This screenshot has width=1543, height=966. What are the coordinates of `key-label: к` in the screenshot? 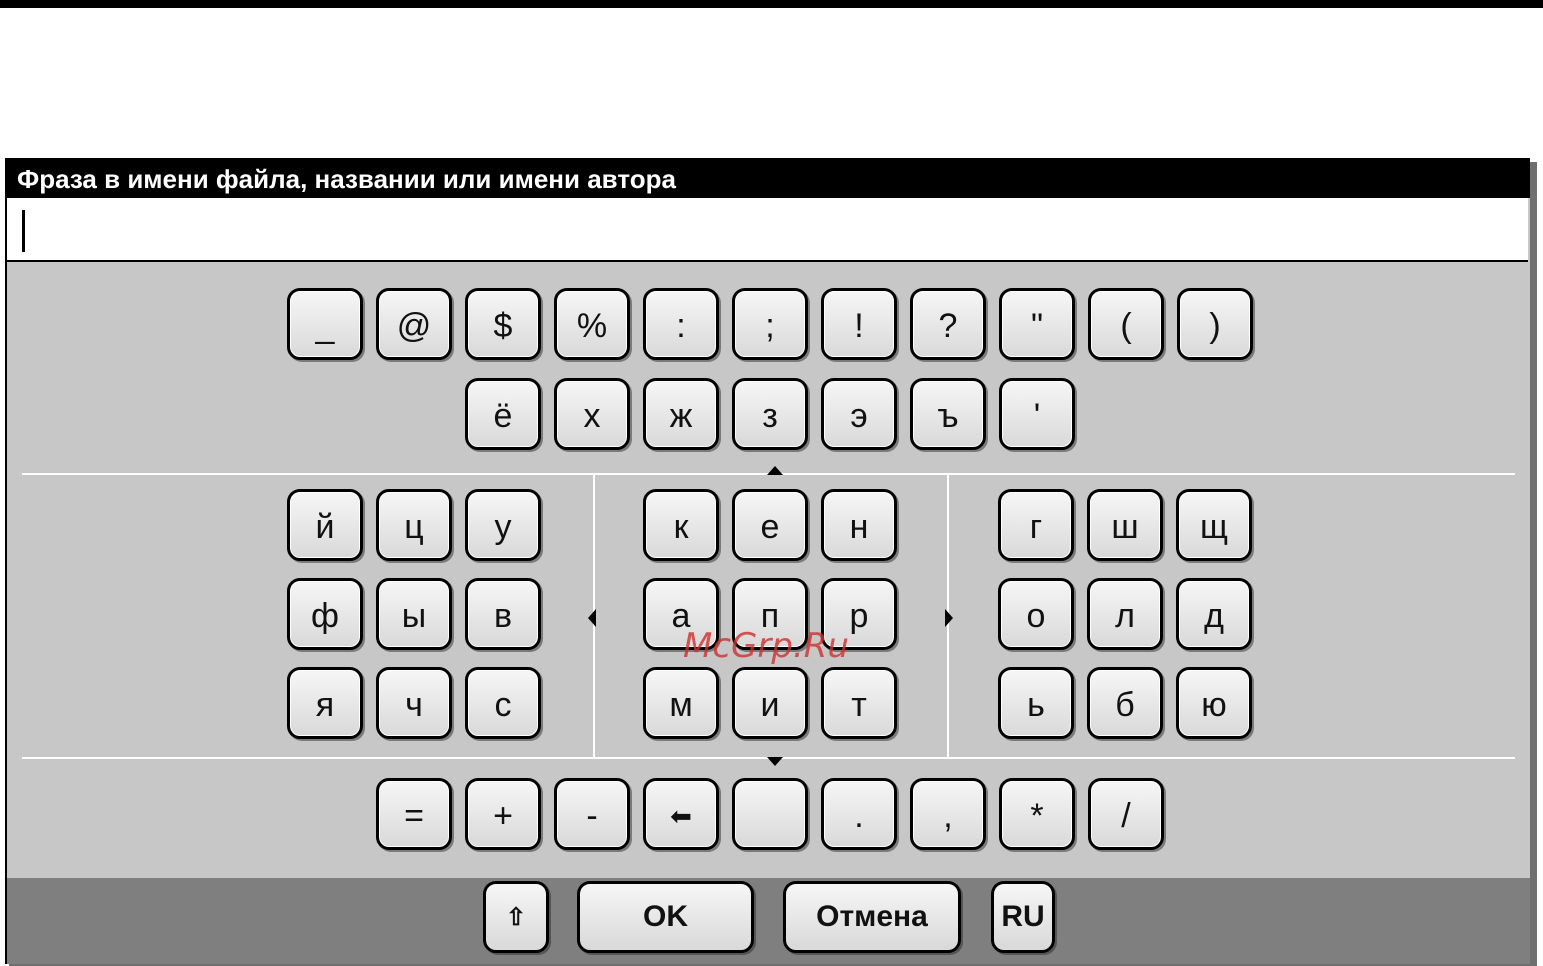 It's located at (681, 527).